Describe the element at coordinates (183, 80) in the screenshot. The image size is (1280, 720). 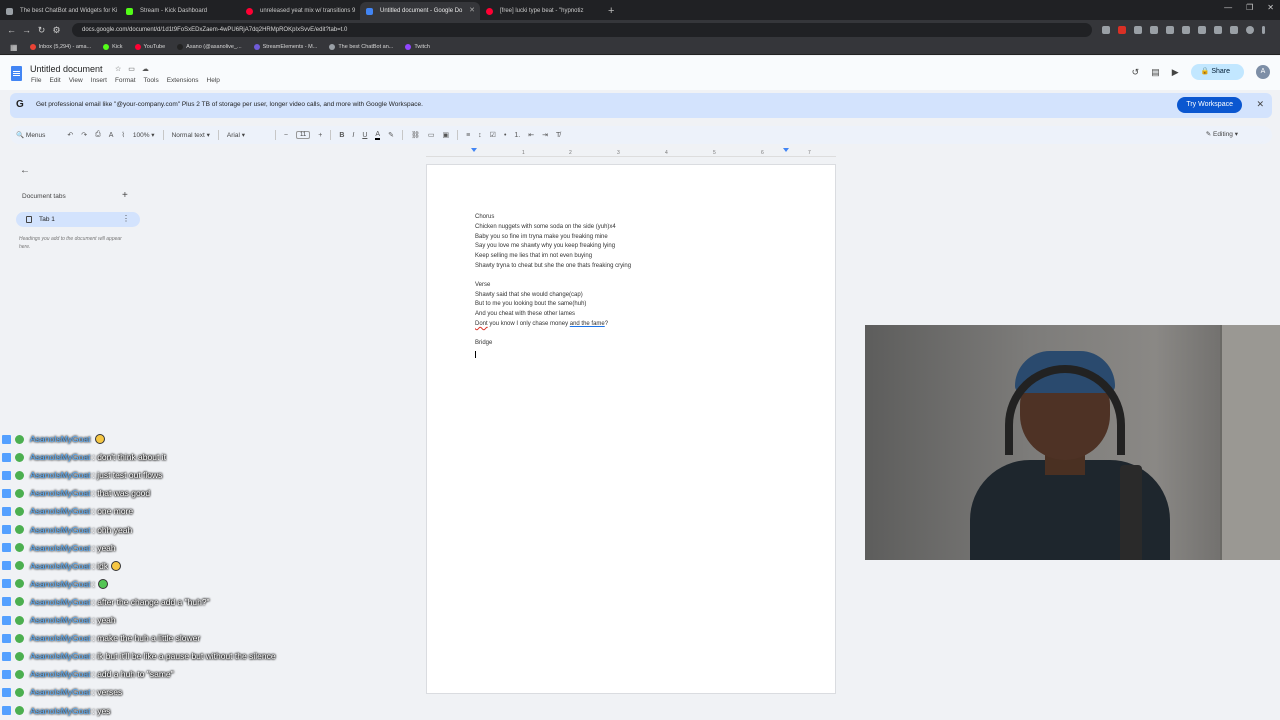
I see `menu-extensions: Extensions` at that location.